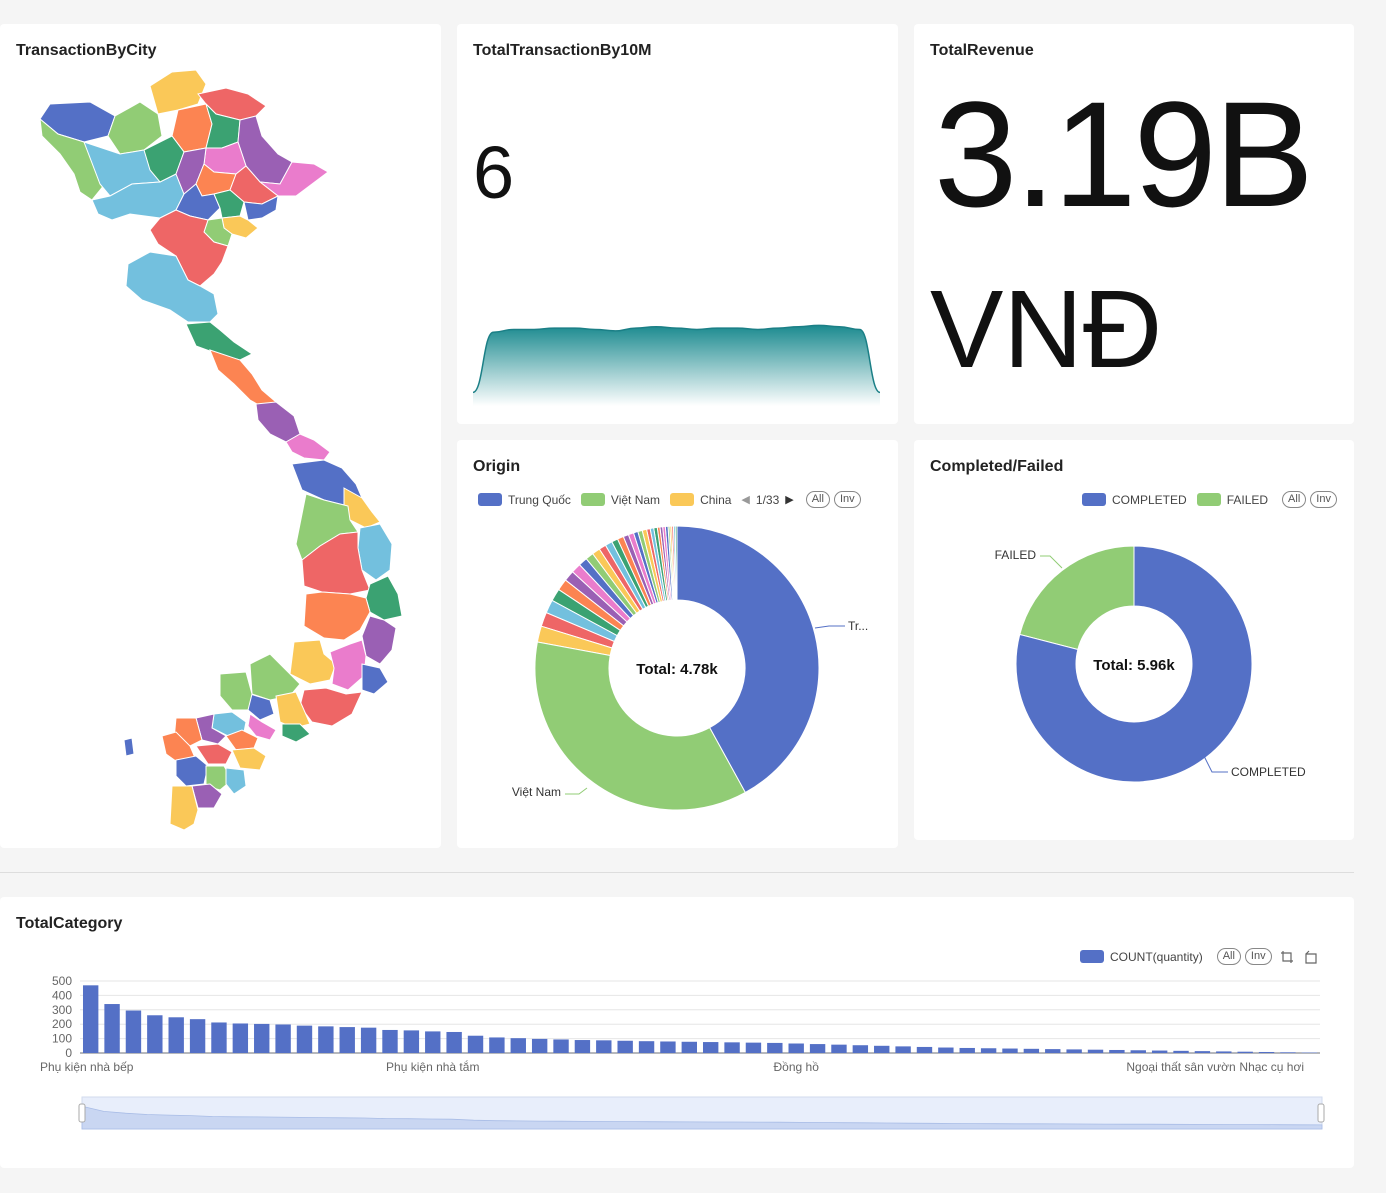  Describe the element at coordinates (62, 1039) in the screenshot. I see `y-tick-label: 100` at that location.